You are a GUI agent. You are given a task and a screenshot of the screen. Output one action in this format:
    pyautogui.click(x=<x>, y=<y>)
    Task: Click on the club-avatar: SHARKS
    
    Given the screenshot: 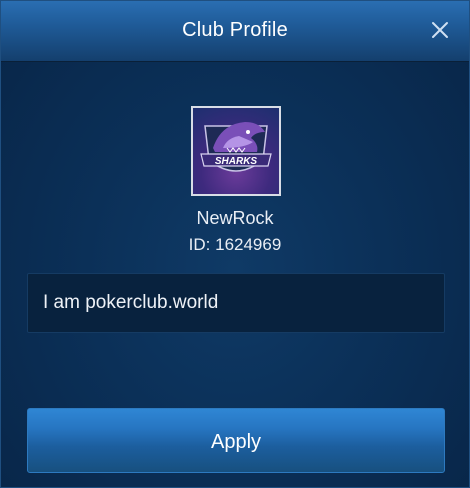 What is the action you would take?
    pyautogui.click(x=236, y=151)
    